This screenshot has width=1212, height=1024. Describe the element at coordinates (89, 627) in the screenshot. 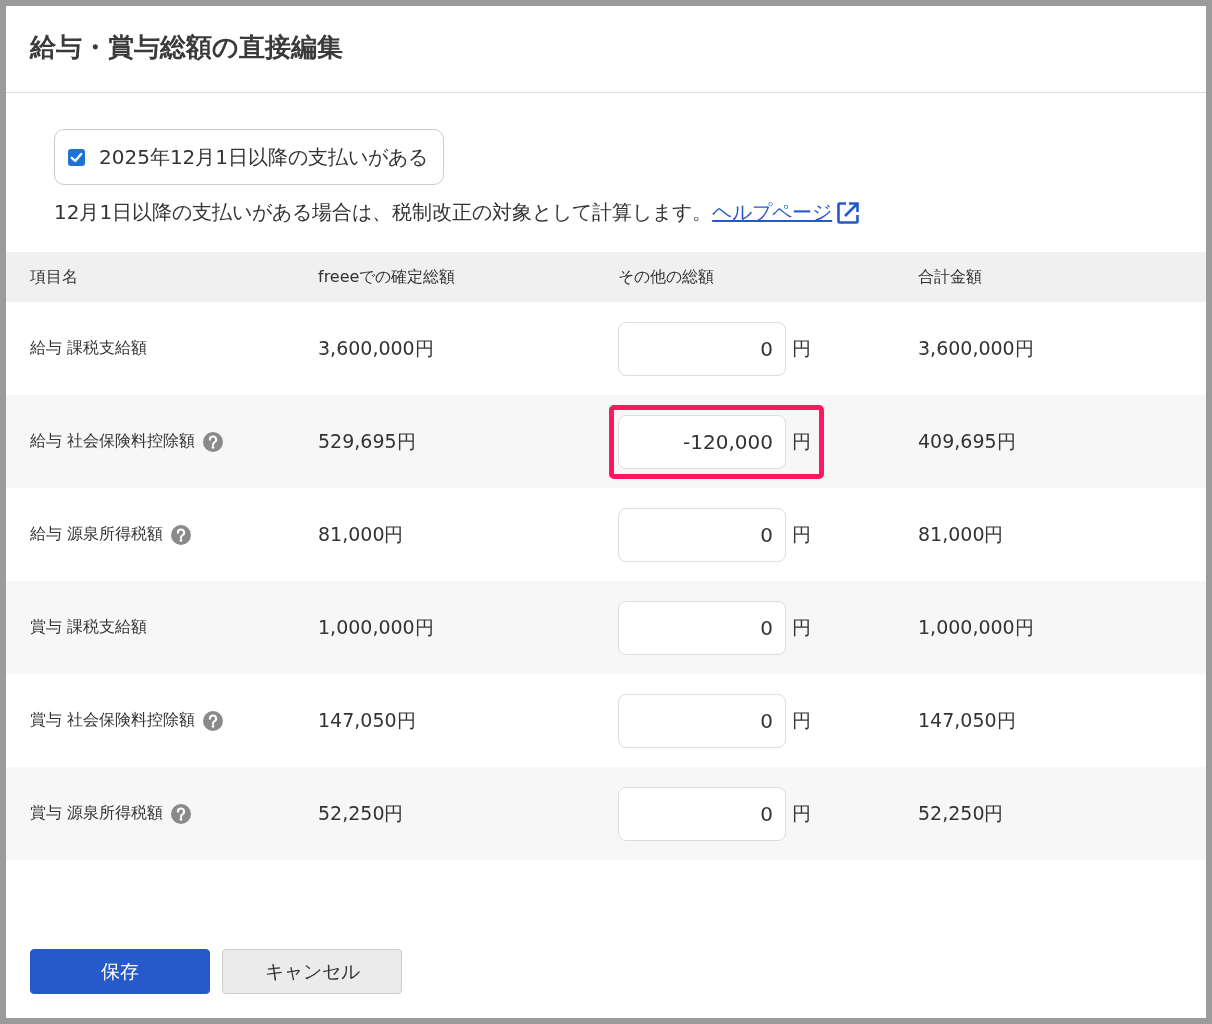

I see `item-name: 賞与 課税支給額` at that location.